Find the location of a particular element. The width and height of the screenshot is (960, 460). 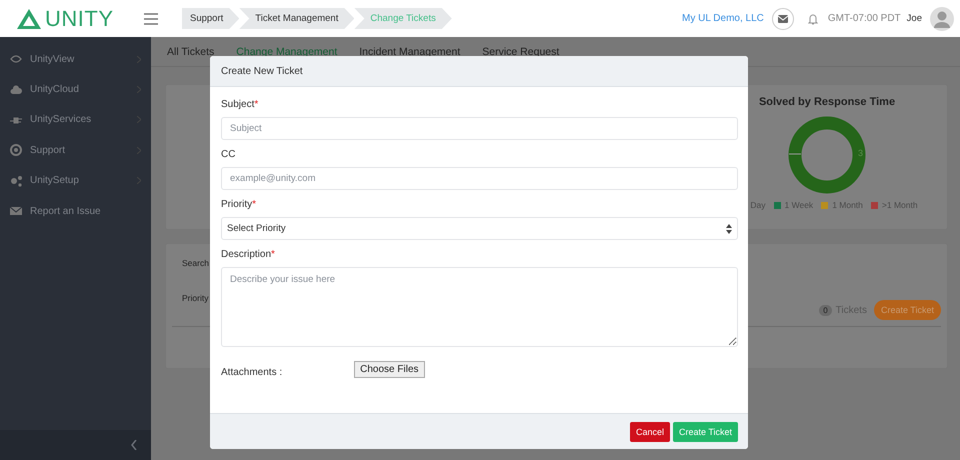

mail-button is located at coordinates (783, 19).